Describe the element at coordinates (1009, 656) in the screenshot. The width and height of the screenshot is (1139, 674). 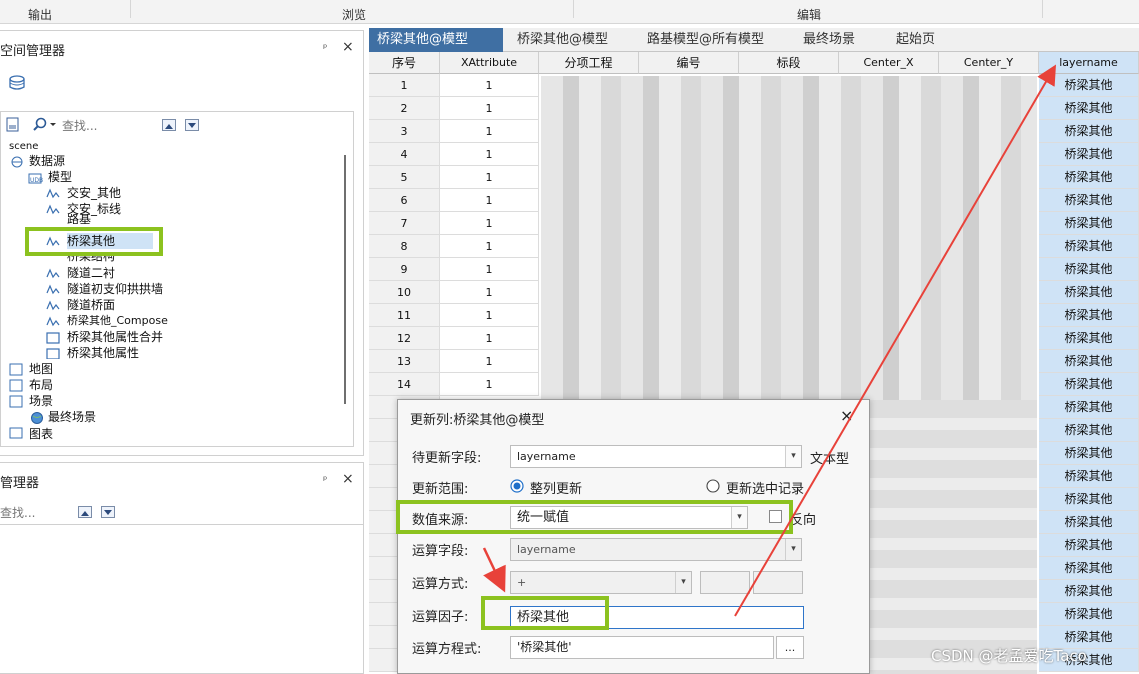
I see `watermark: CSDN @老孟爱吃Taco` at that location.